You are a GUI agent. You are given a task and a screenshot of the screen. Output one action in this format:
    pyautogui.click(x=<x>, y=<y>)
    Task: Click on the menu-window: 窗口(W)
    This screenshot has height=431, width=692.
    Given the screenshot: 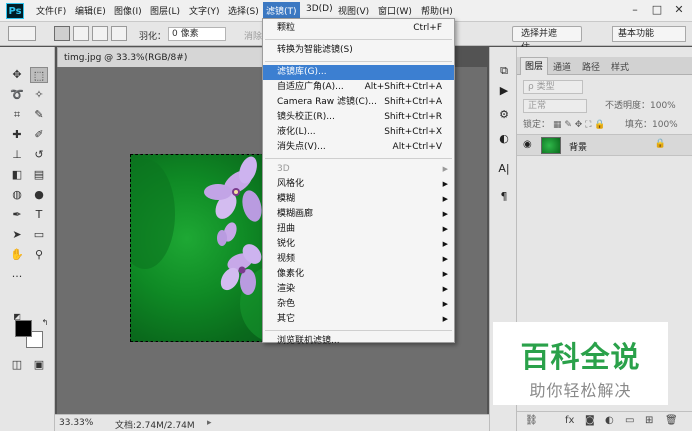 What is the action you would take?
    pyautogui.click(x=395, y=10)
    